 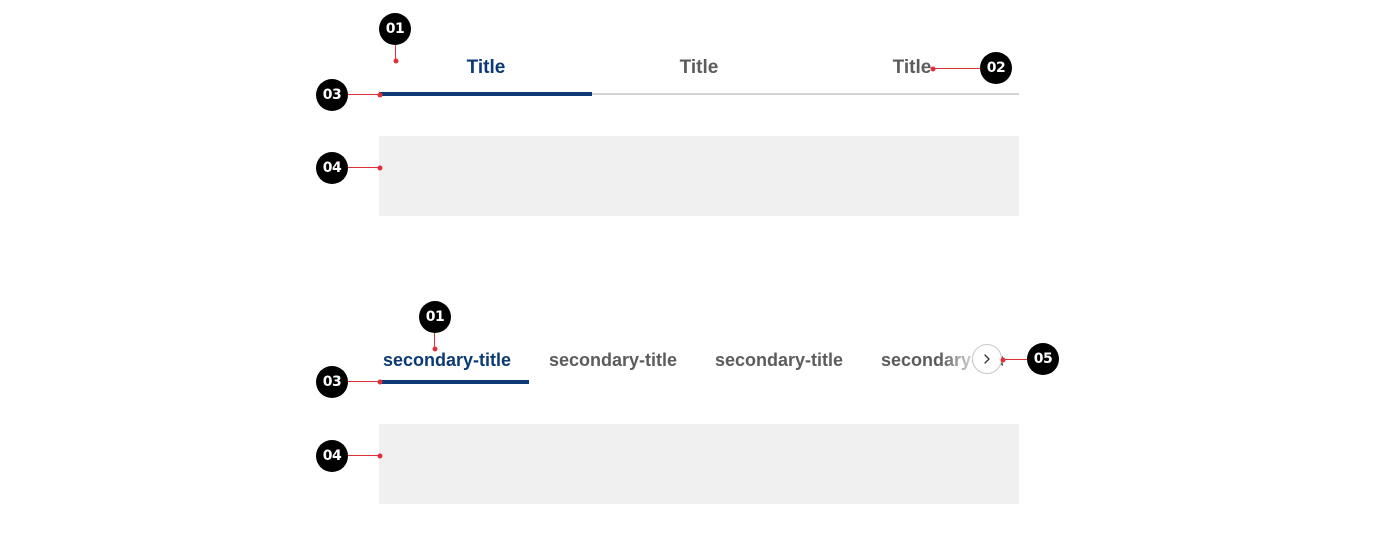 I want to click on anchor-04-bottom, so click(x=380, y=455).